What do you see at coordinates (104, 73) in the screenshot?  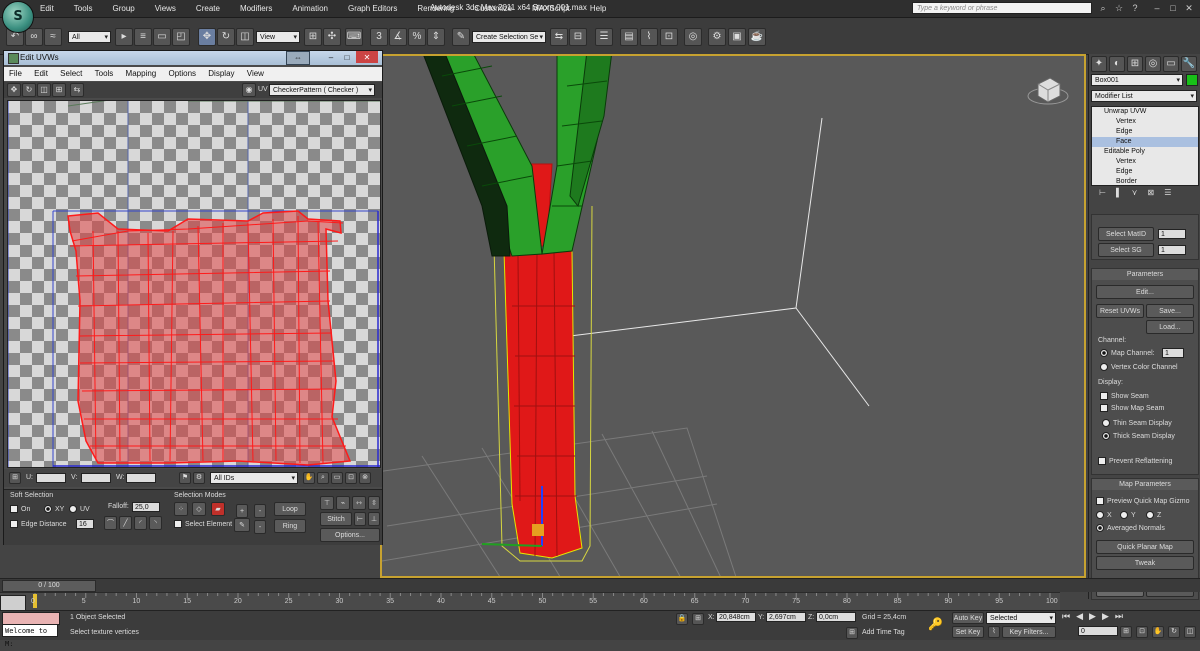 I see `uv-menu-tools: Tools` at bounding box center [104, 73].